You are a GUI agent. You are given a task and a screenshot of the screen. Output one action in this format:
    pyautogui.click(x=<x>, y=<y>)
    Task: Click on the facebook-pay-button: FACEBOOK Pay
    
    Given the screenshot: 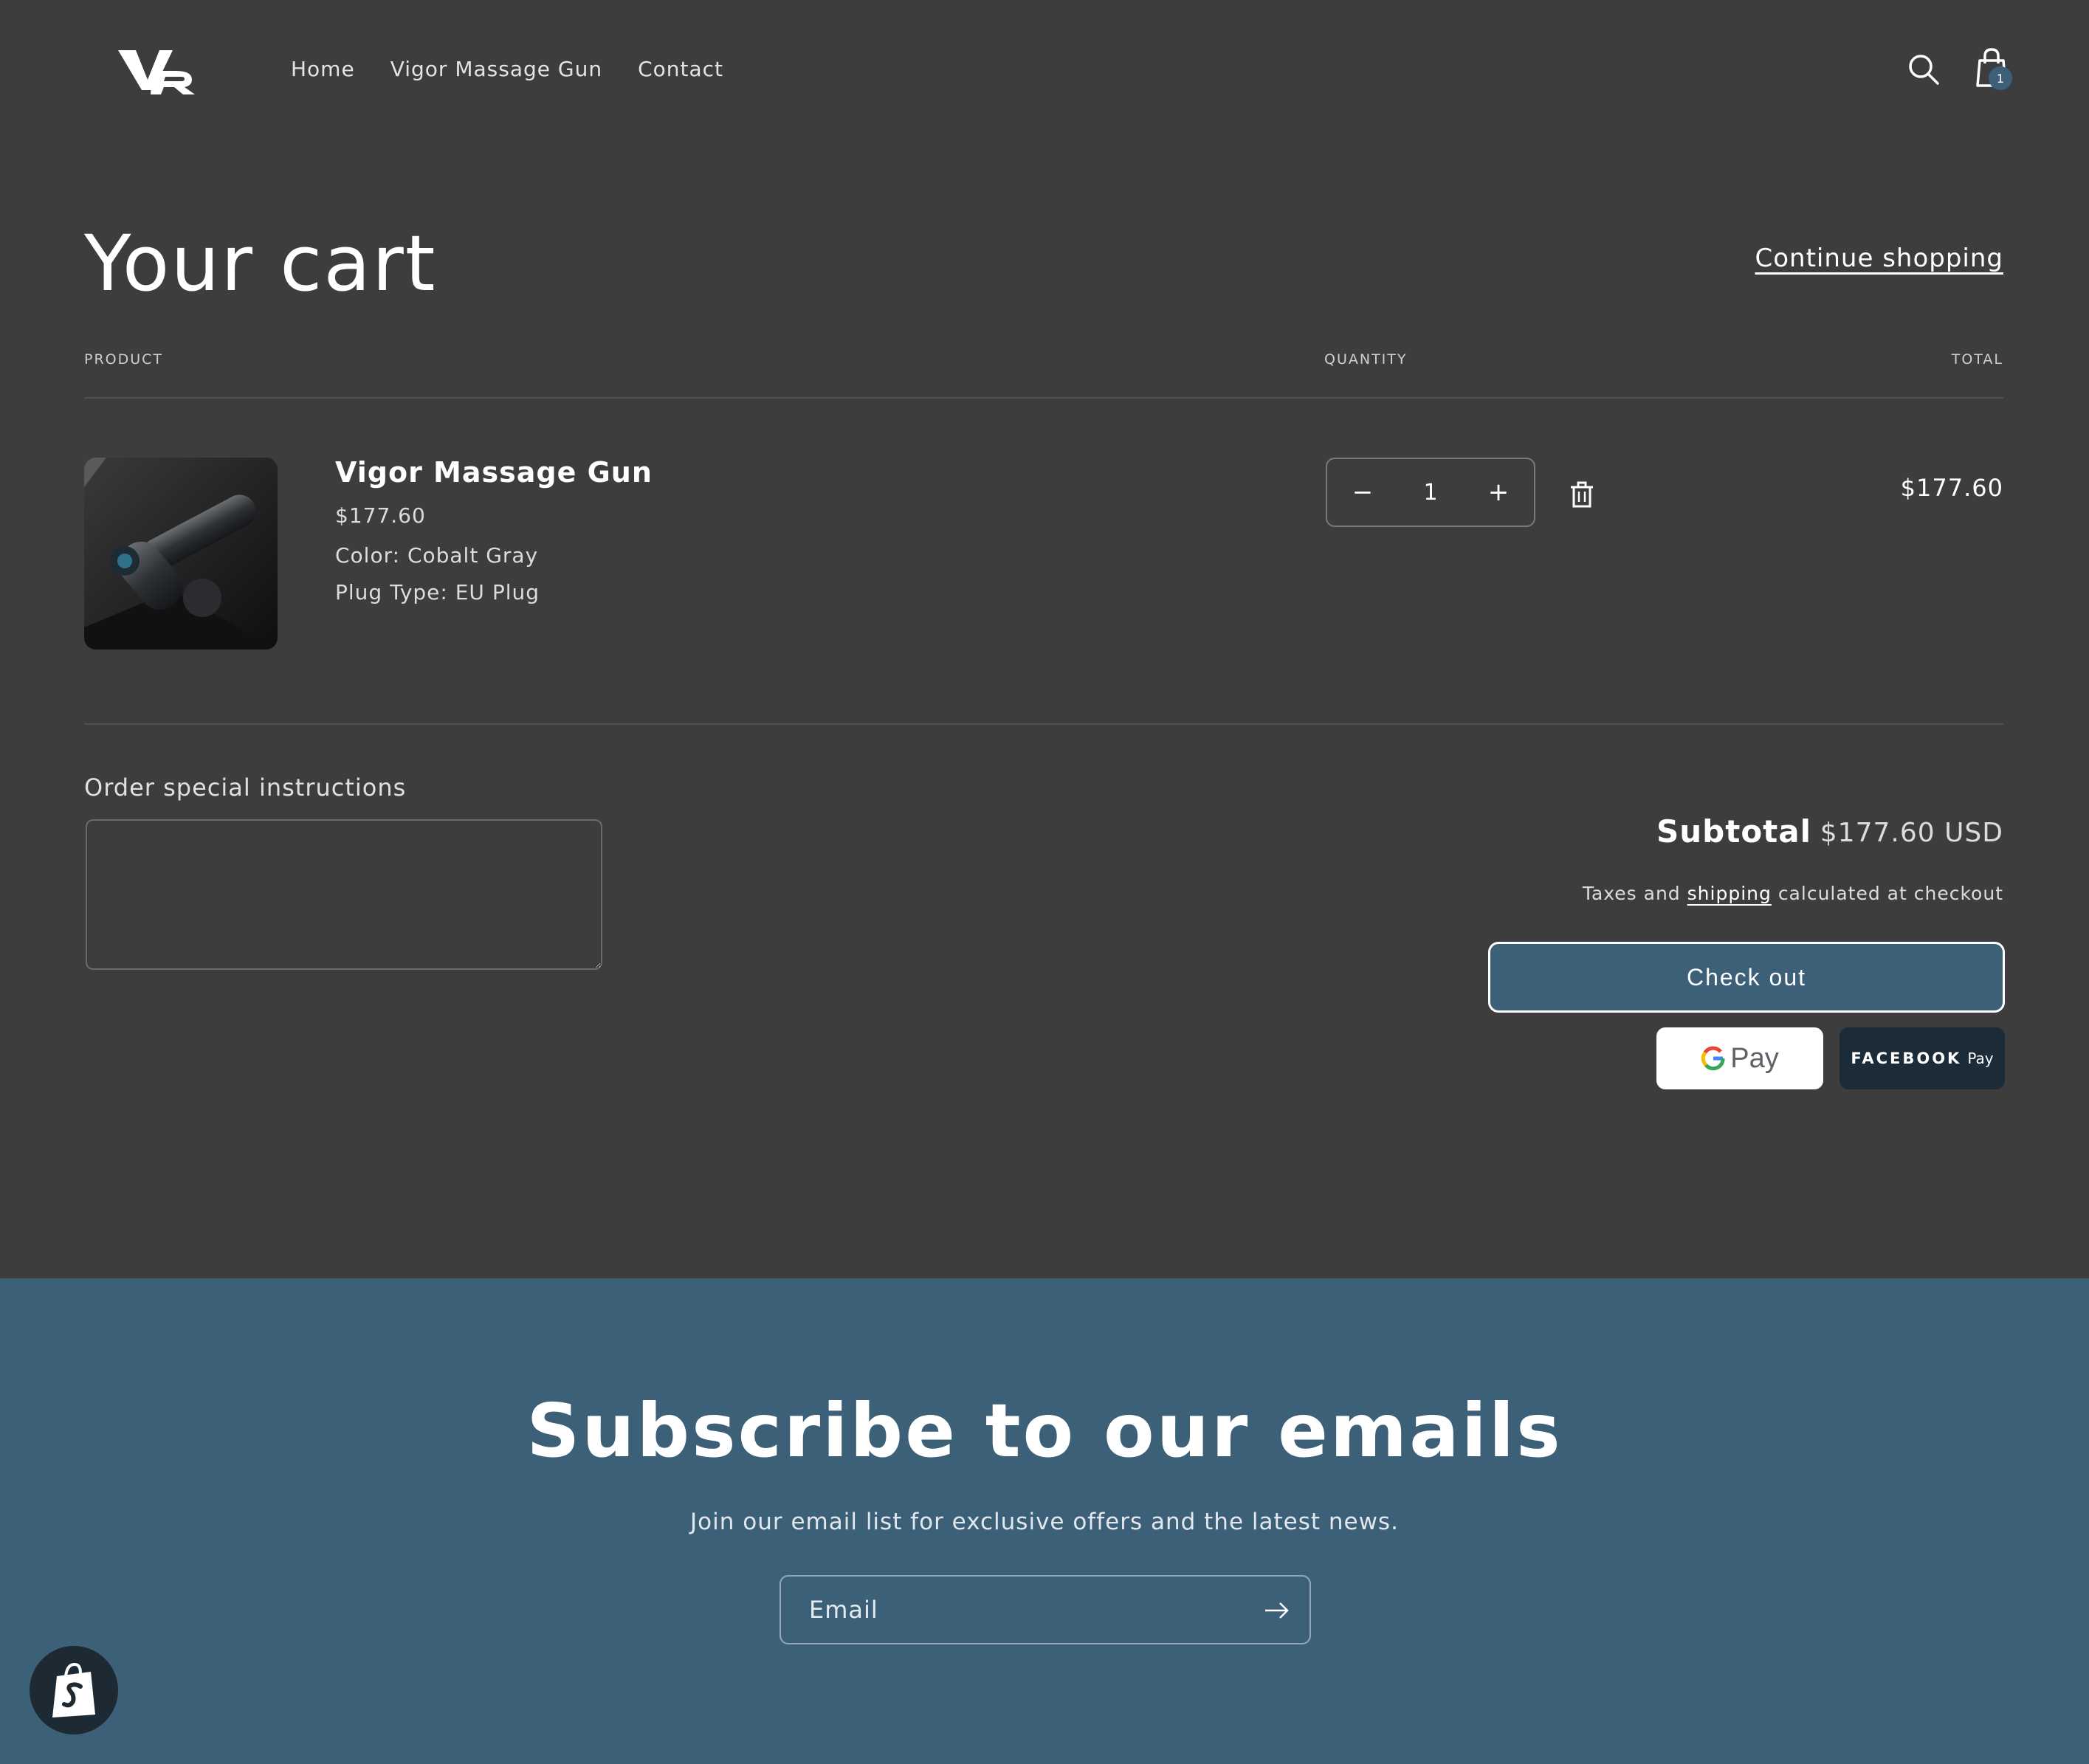 What is the action you would take?
    pyautogui.click(x=1923, y=1058)
    